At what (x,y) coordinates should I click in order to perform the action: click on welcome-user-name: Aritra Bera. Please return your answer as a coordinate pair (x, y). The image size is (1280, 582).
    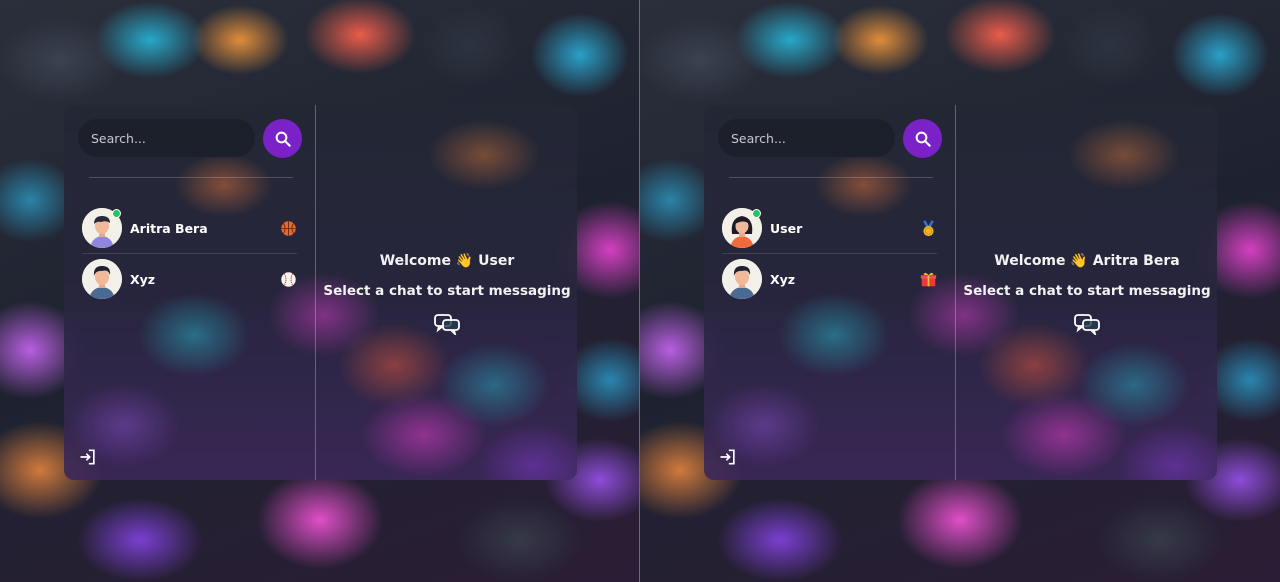
    Looking at the image, I should click on (1136, 261).